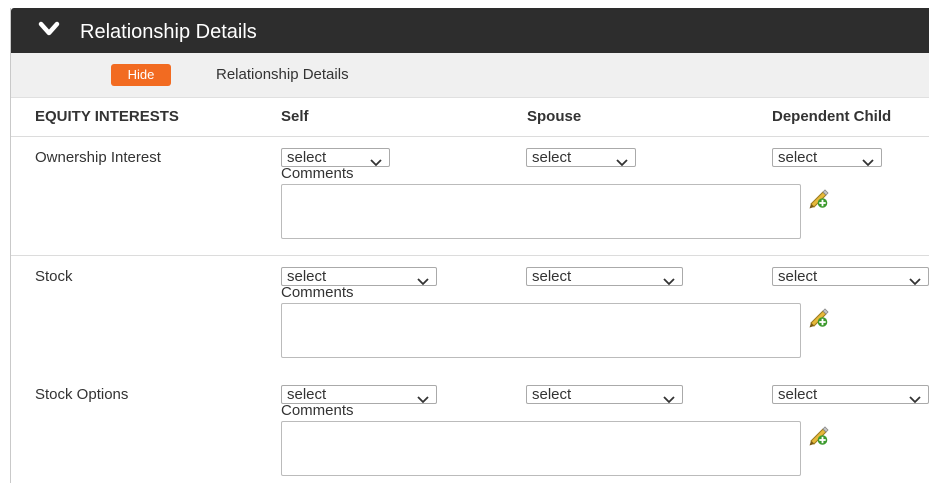  Describe the element at coordinates (282, 74) in the screenshot. I see `section-label: Relationship Details` at that location.